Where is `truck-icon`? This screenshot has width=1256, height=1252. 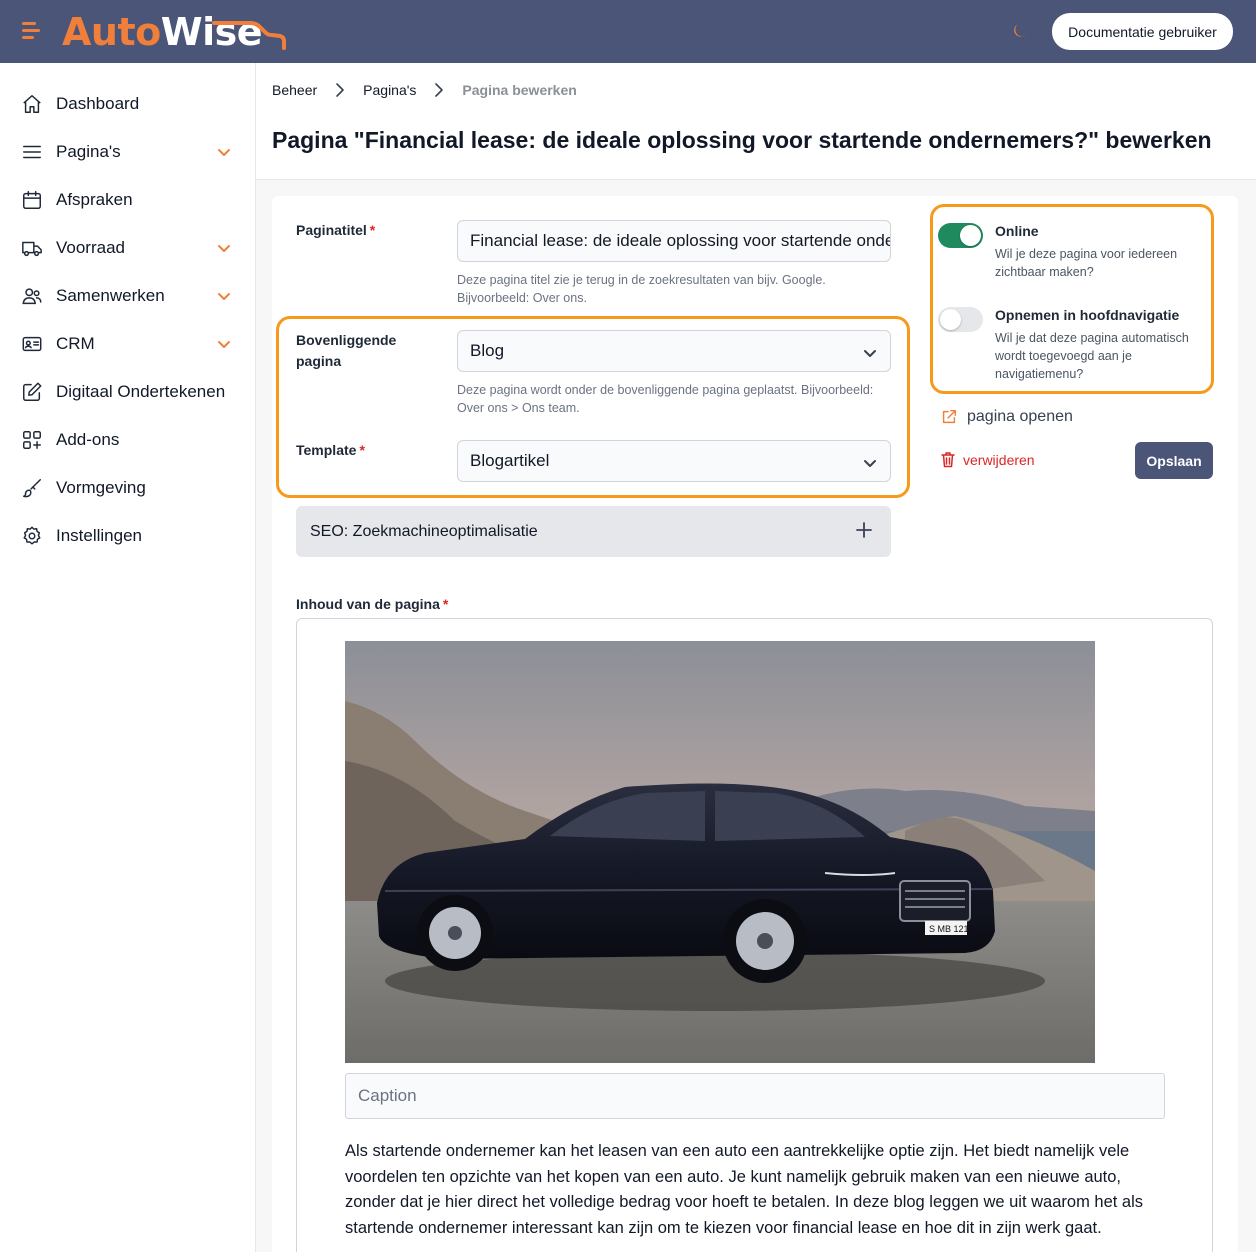
truck-icon is located at coordinates (32, 248).